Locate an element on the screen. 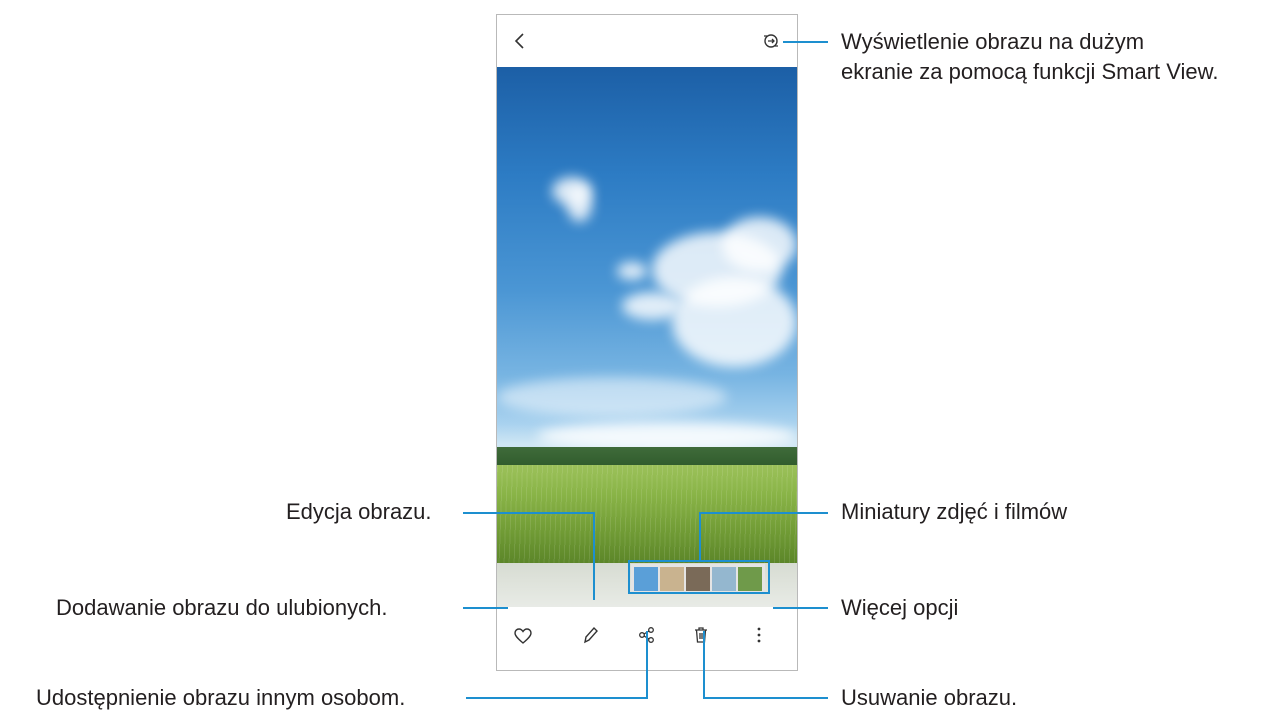 The image size is (1277, 713). callout-line-thumbnails-vertical is located at coordinates (700, 536).